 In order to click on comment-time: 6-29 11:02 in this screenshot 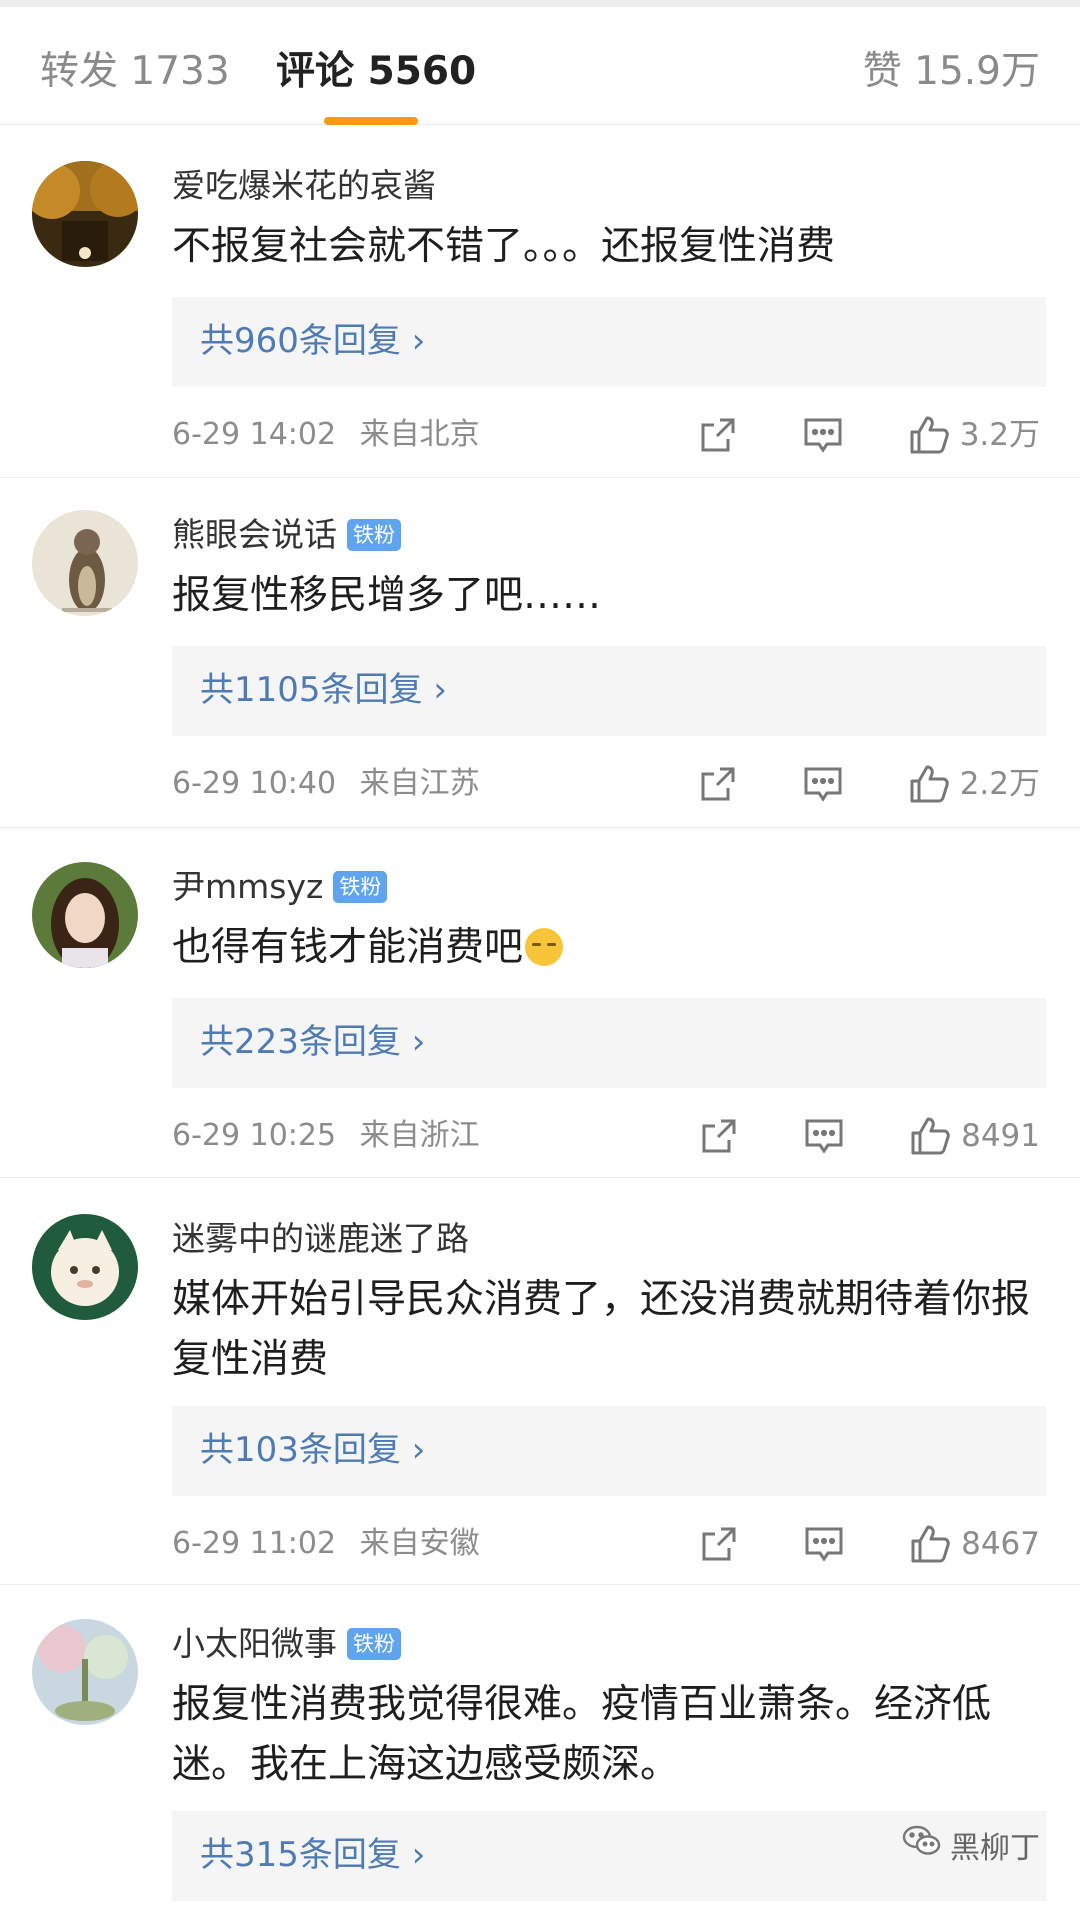, I will do `click(254, 1543)`.